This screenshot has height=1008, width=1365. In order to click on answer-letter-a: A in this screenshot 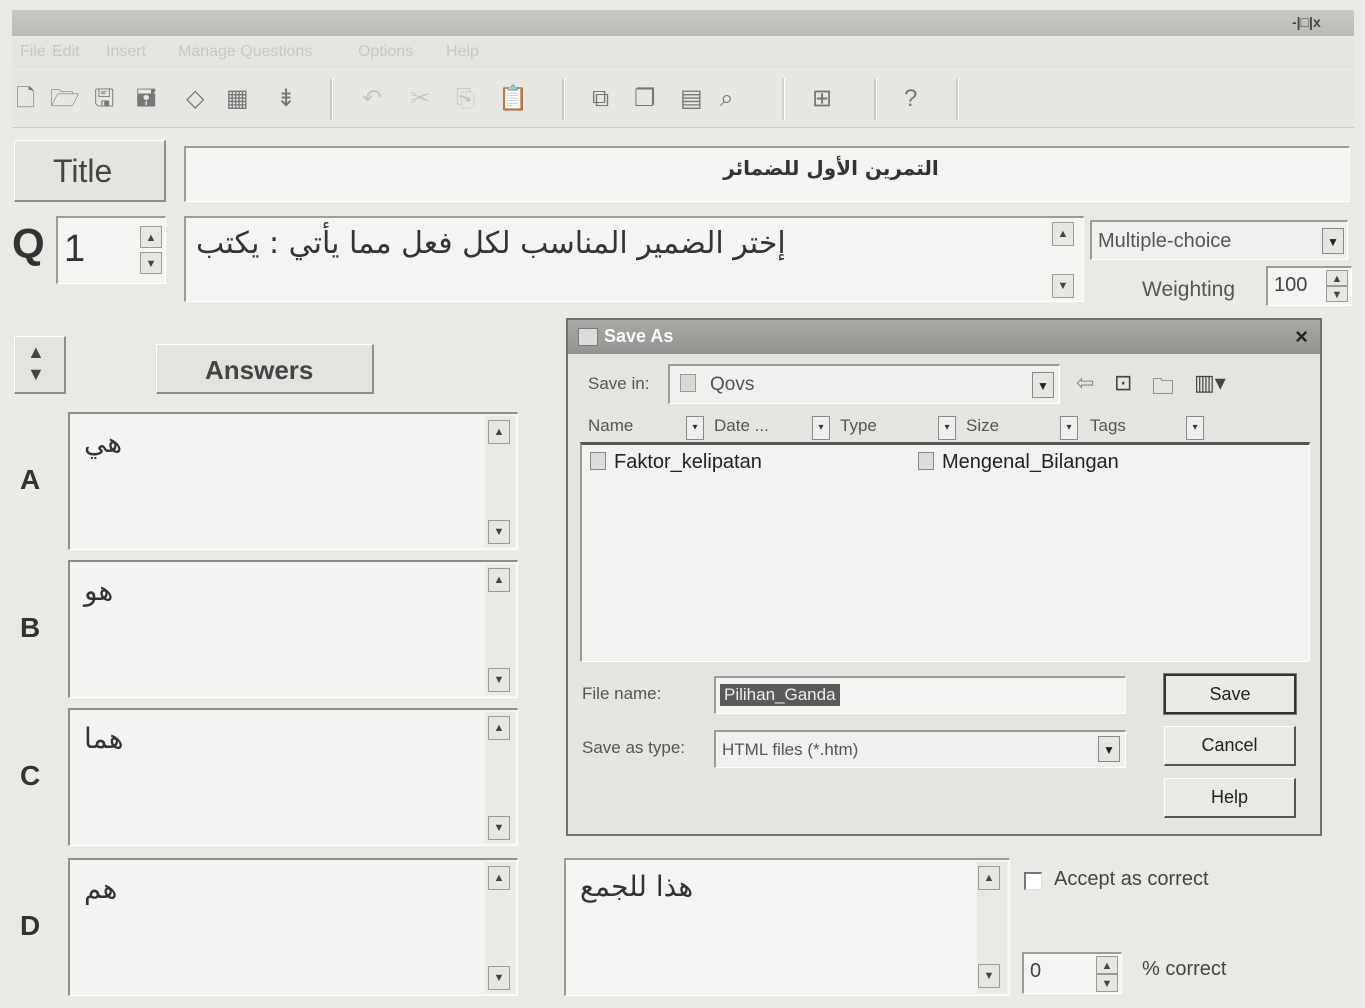, I will do `click(30, 479)`.